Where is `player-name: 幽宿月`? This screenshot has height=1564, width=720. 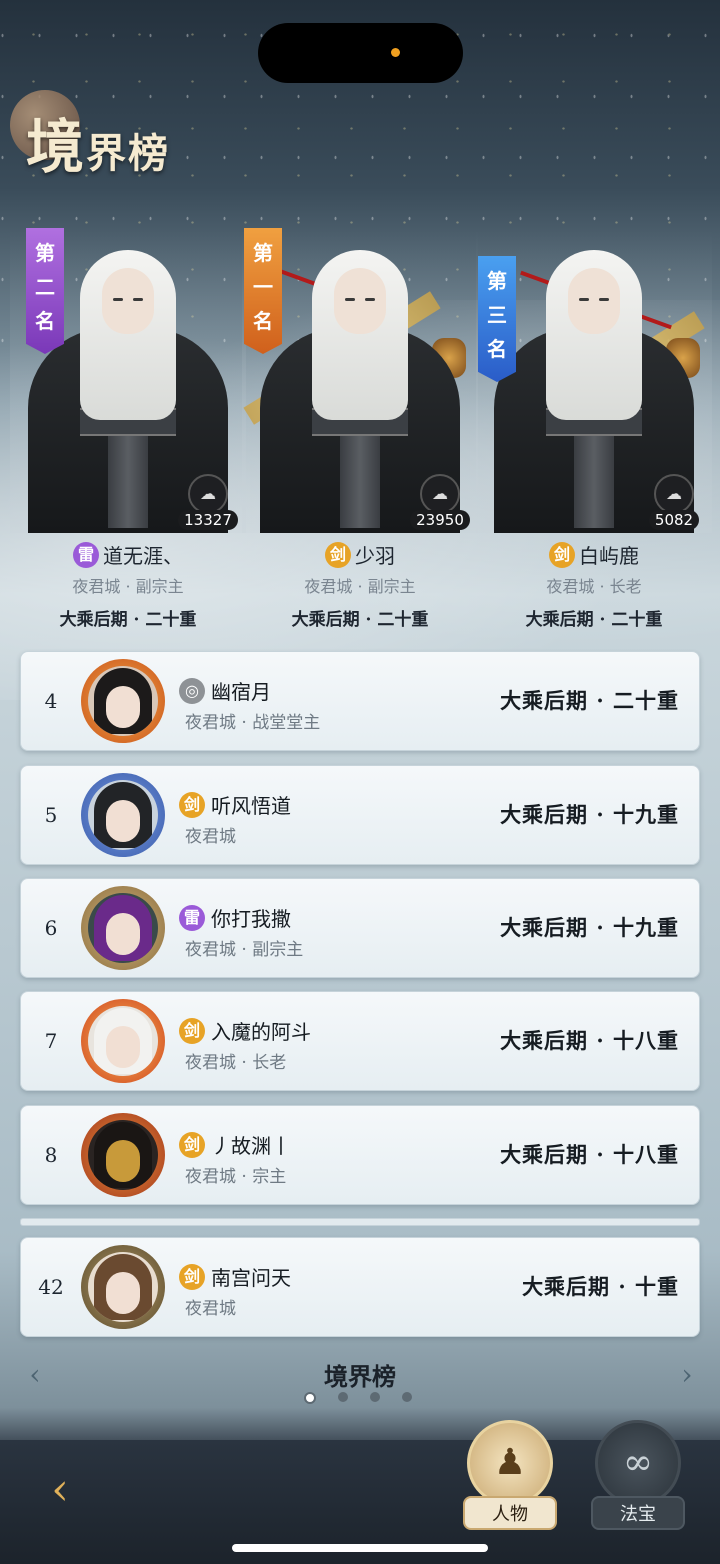
player-name: 幽宿月 is located at coordinates (241, 692).